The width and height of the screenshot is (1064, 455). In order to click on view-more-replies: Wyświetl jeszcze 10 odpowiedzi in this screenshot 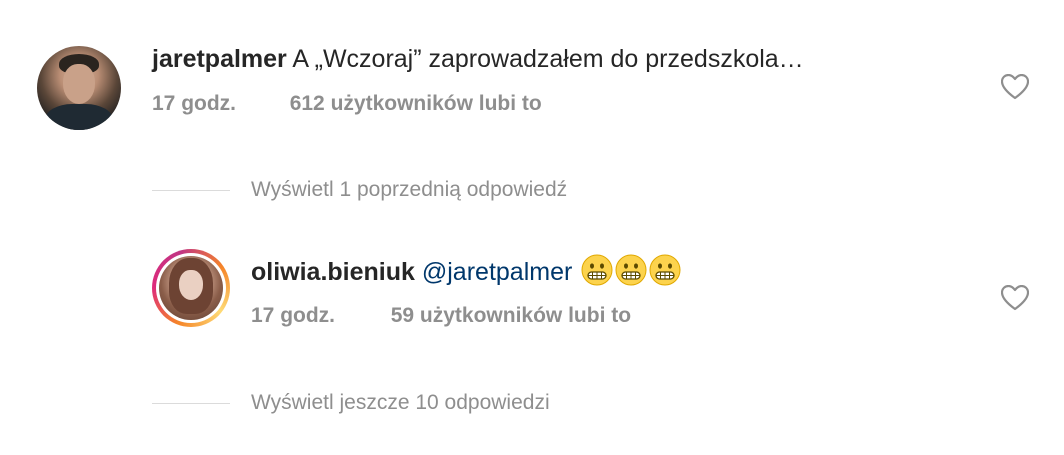, I will do `click(400, 403)`.